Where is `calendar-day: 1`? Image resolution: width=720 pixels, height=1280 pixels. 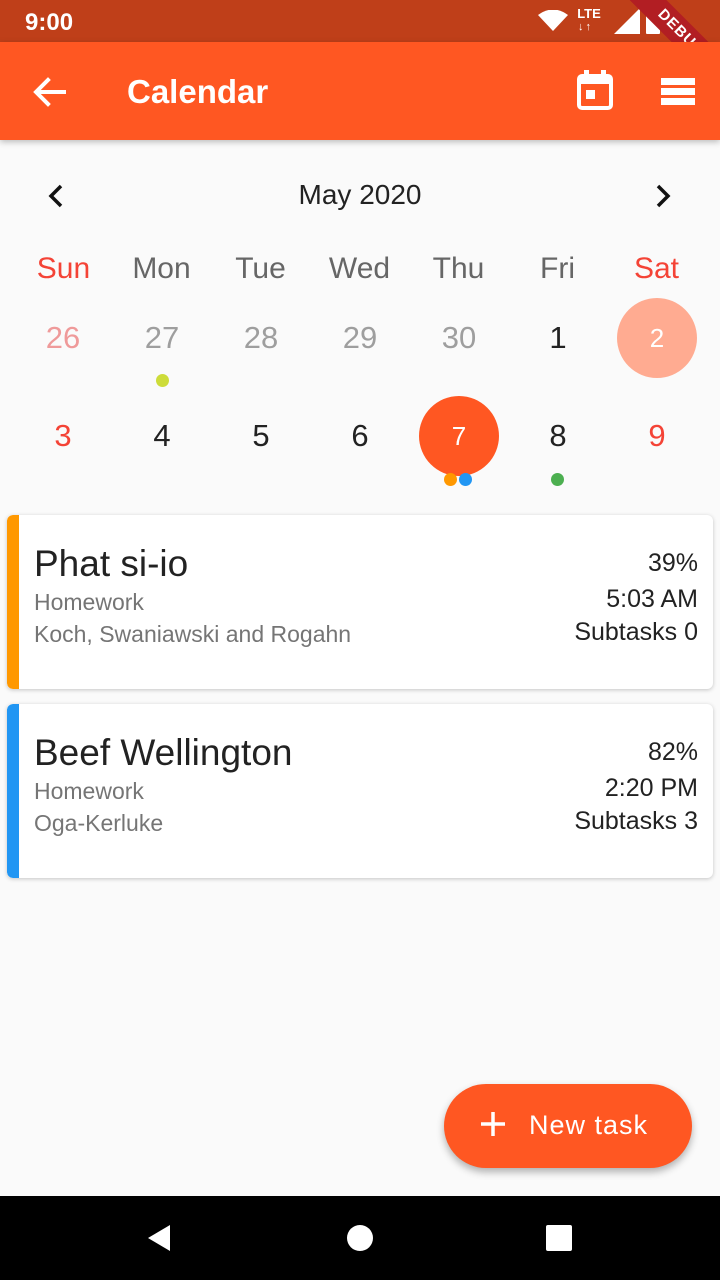
calendar-day: 1 is located at coordinates (558, 338).